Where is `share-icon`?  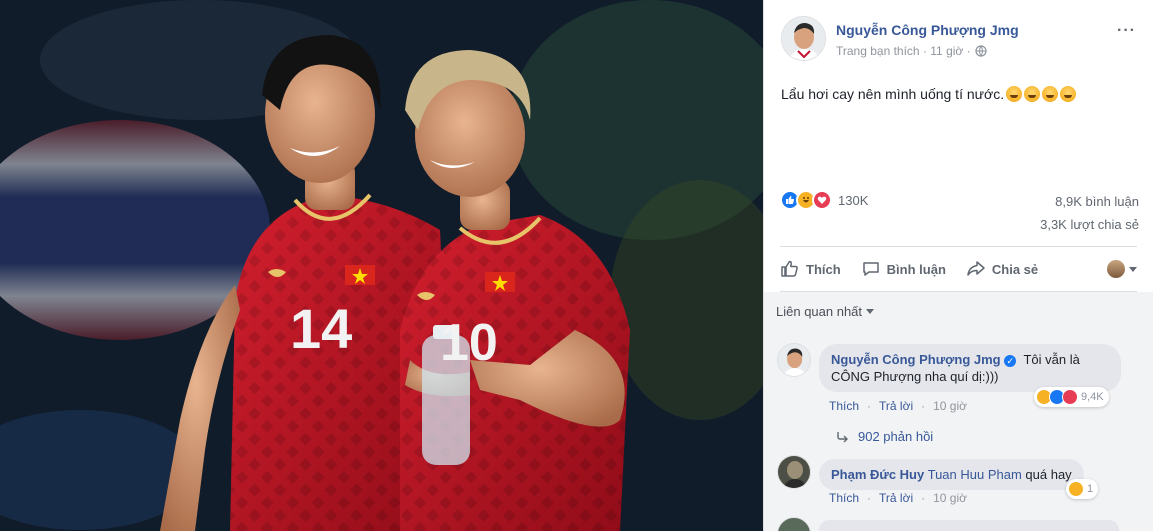 share-icon is located at coordinates (976, 268).